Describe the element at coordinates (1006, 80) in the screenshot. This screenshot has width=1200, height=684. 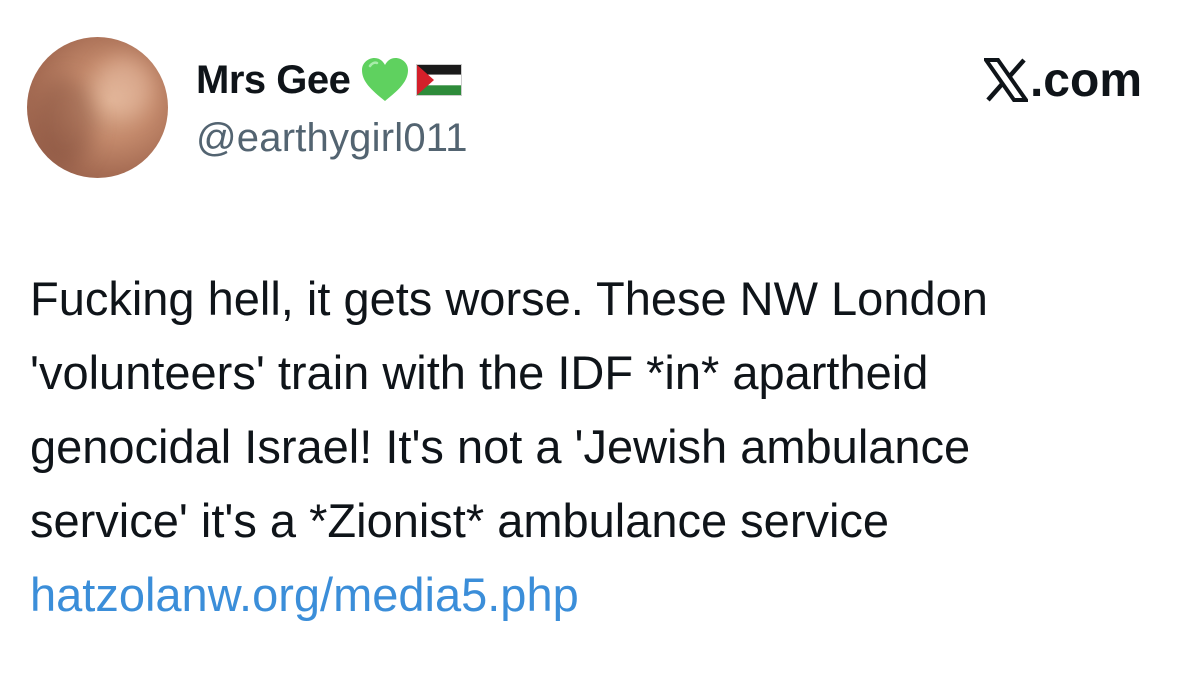
I see `x-logo-icon` at that location.